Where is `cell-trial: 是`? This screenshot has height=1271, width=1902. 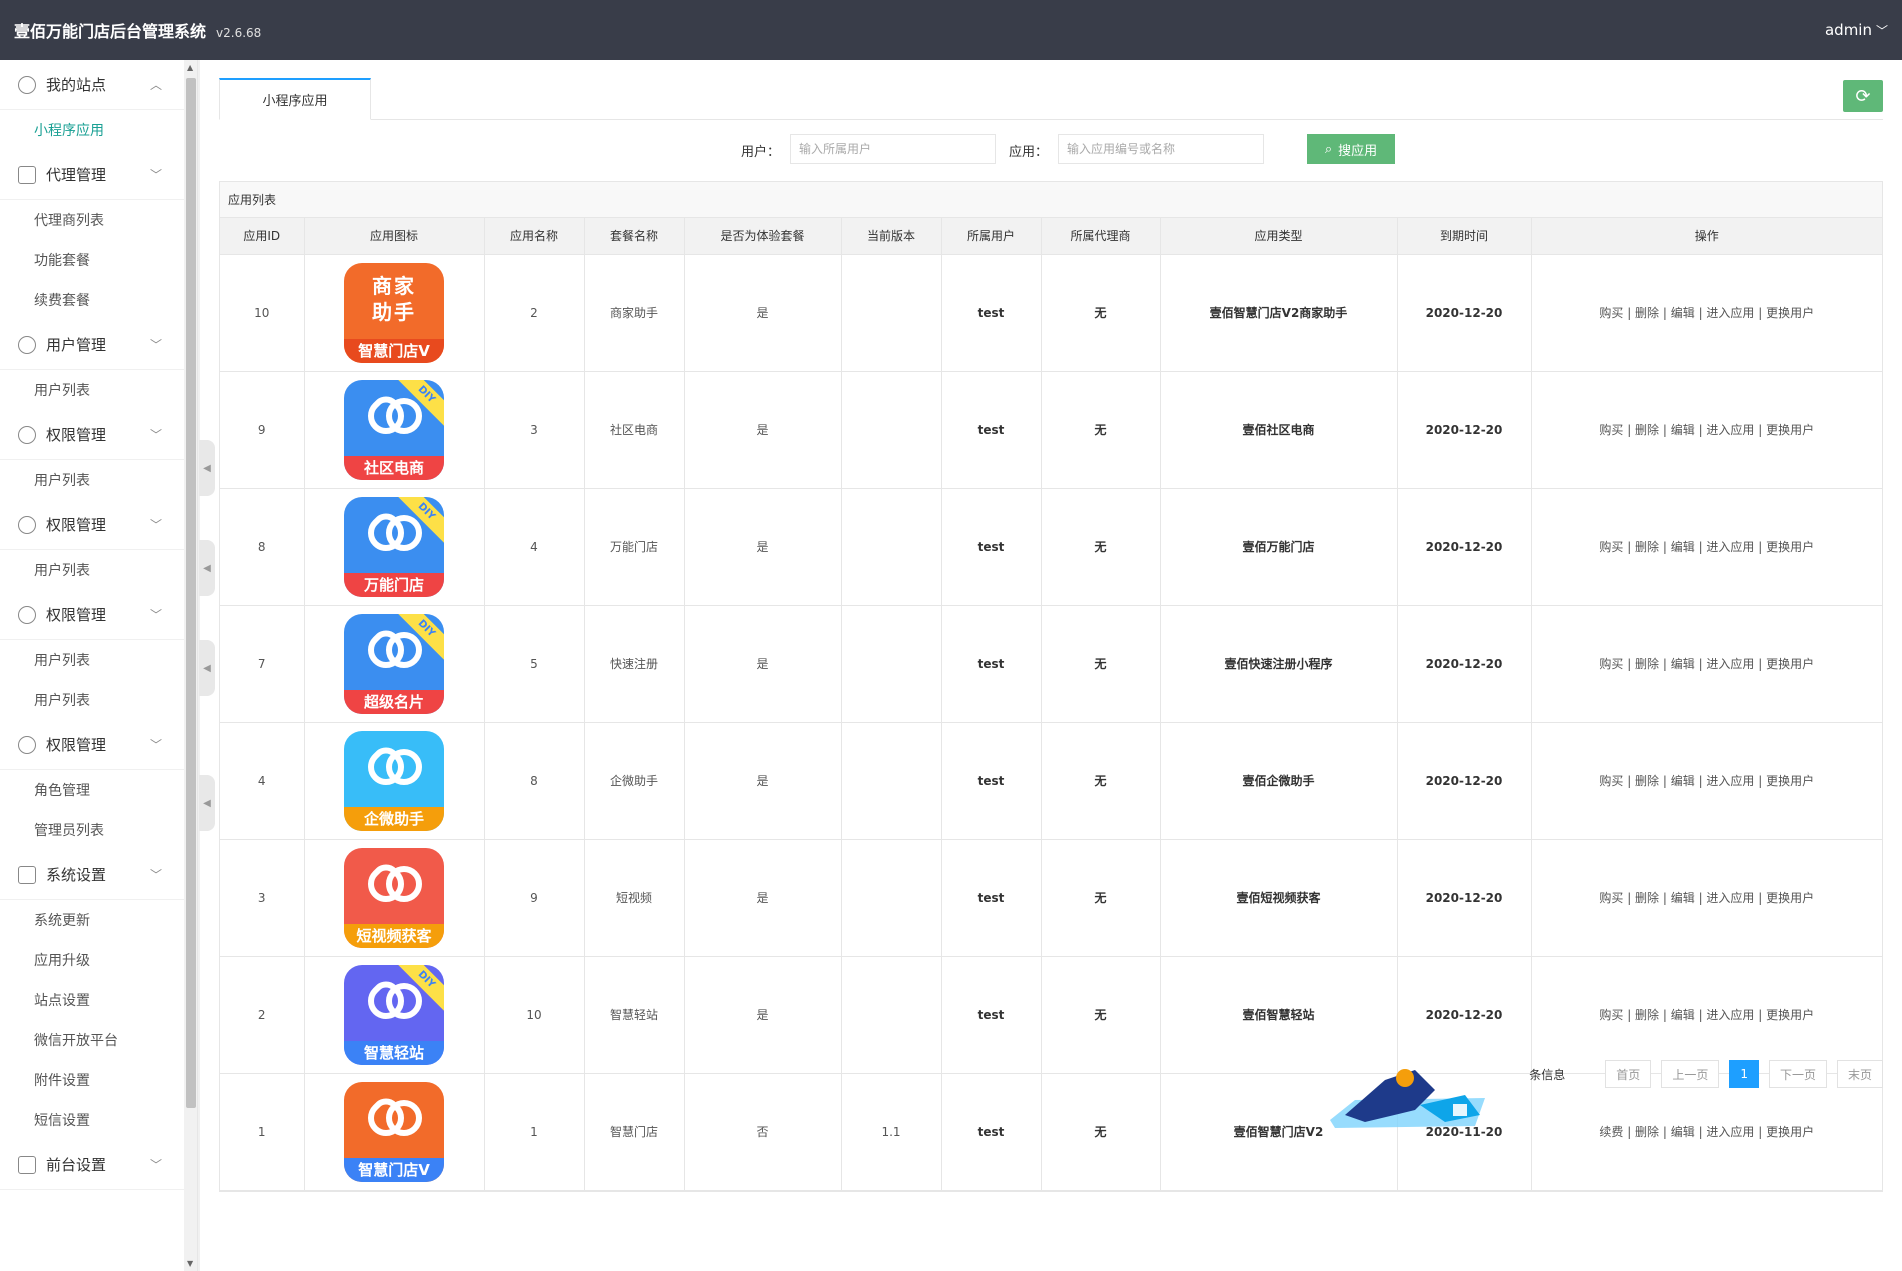 cell-trial: 是 is located at coordinates (763, 781).